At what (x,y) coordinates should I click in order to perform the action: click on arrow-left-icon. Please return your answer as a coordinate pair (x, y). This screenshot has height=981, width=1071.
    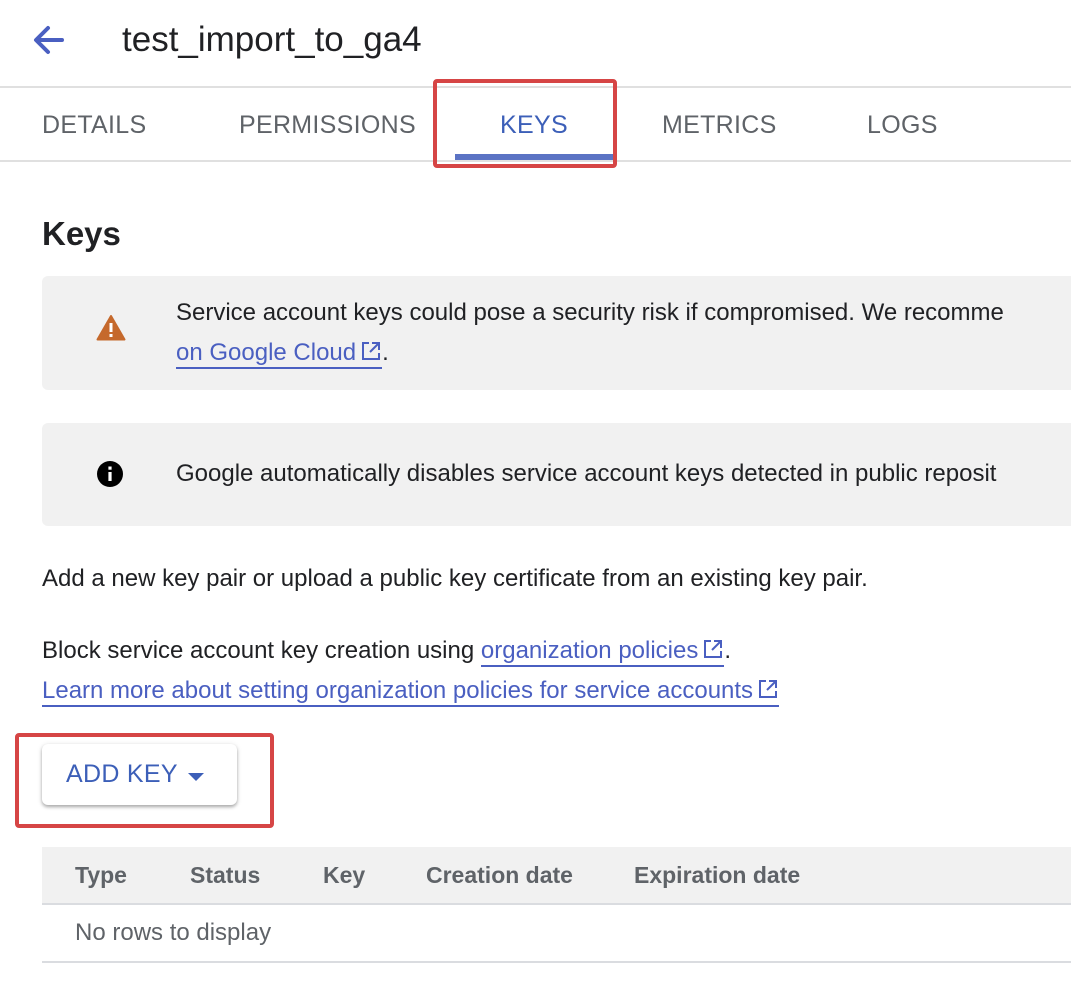
    Looking at the image, I should click on (50, 40).